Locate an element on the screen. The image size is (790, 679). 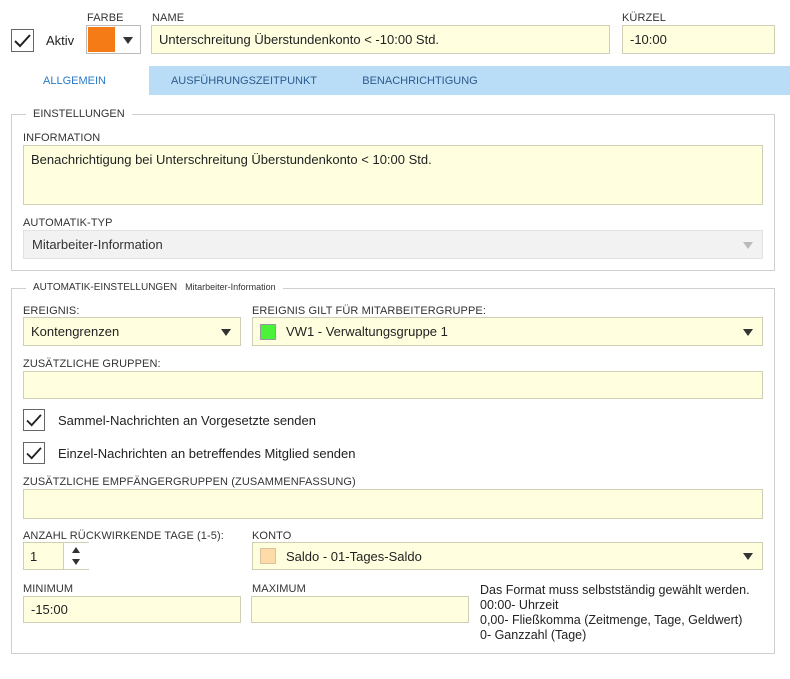
color-picker is located at coordinates (113, 39).